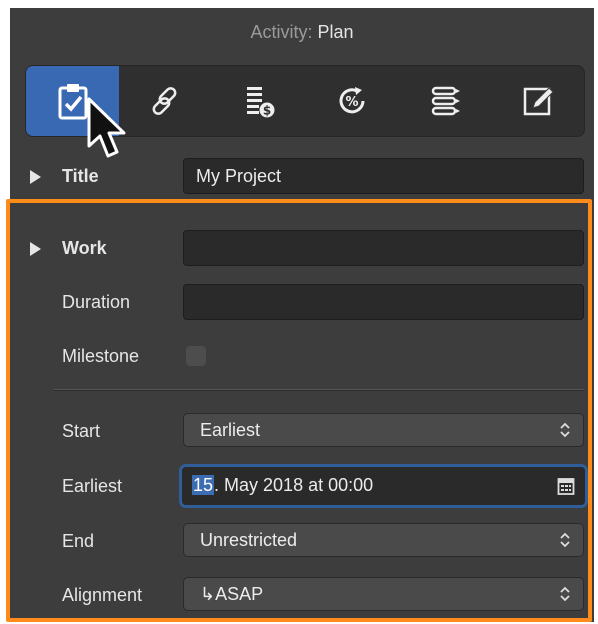  I want to click on tab-structure, so click(444, 101).